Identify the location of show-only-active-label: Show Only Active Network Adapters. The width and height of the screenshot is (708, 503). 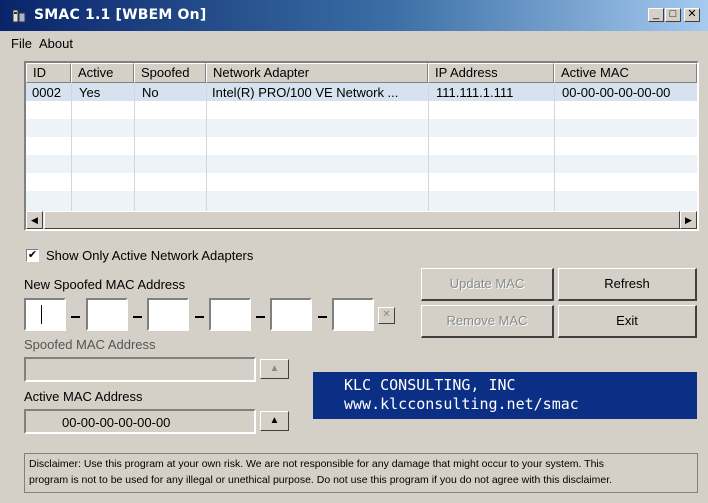
(150, 255).